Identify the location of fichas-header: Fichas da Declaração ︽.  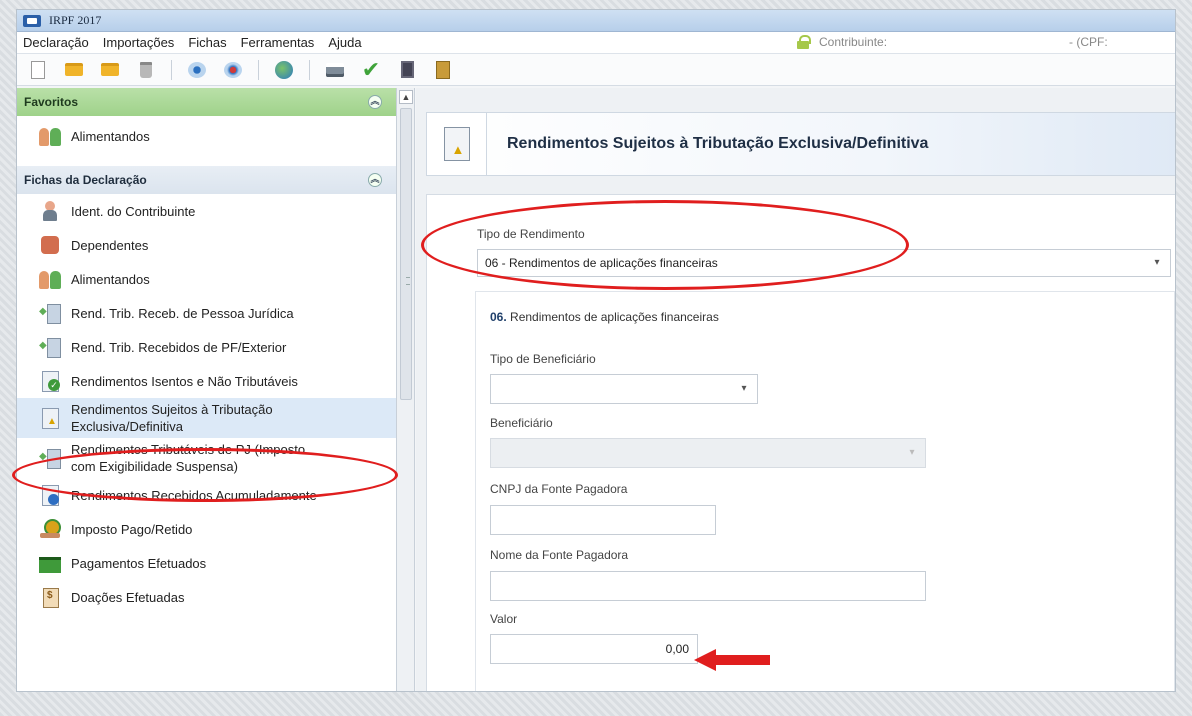
(206, 180).